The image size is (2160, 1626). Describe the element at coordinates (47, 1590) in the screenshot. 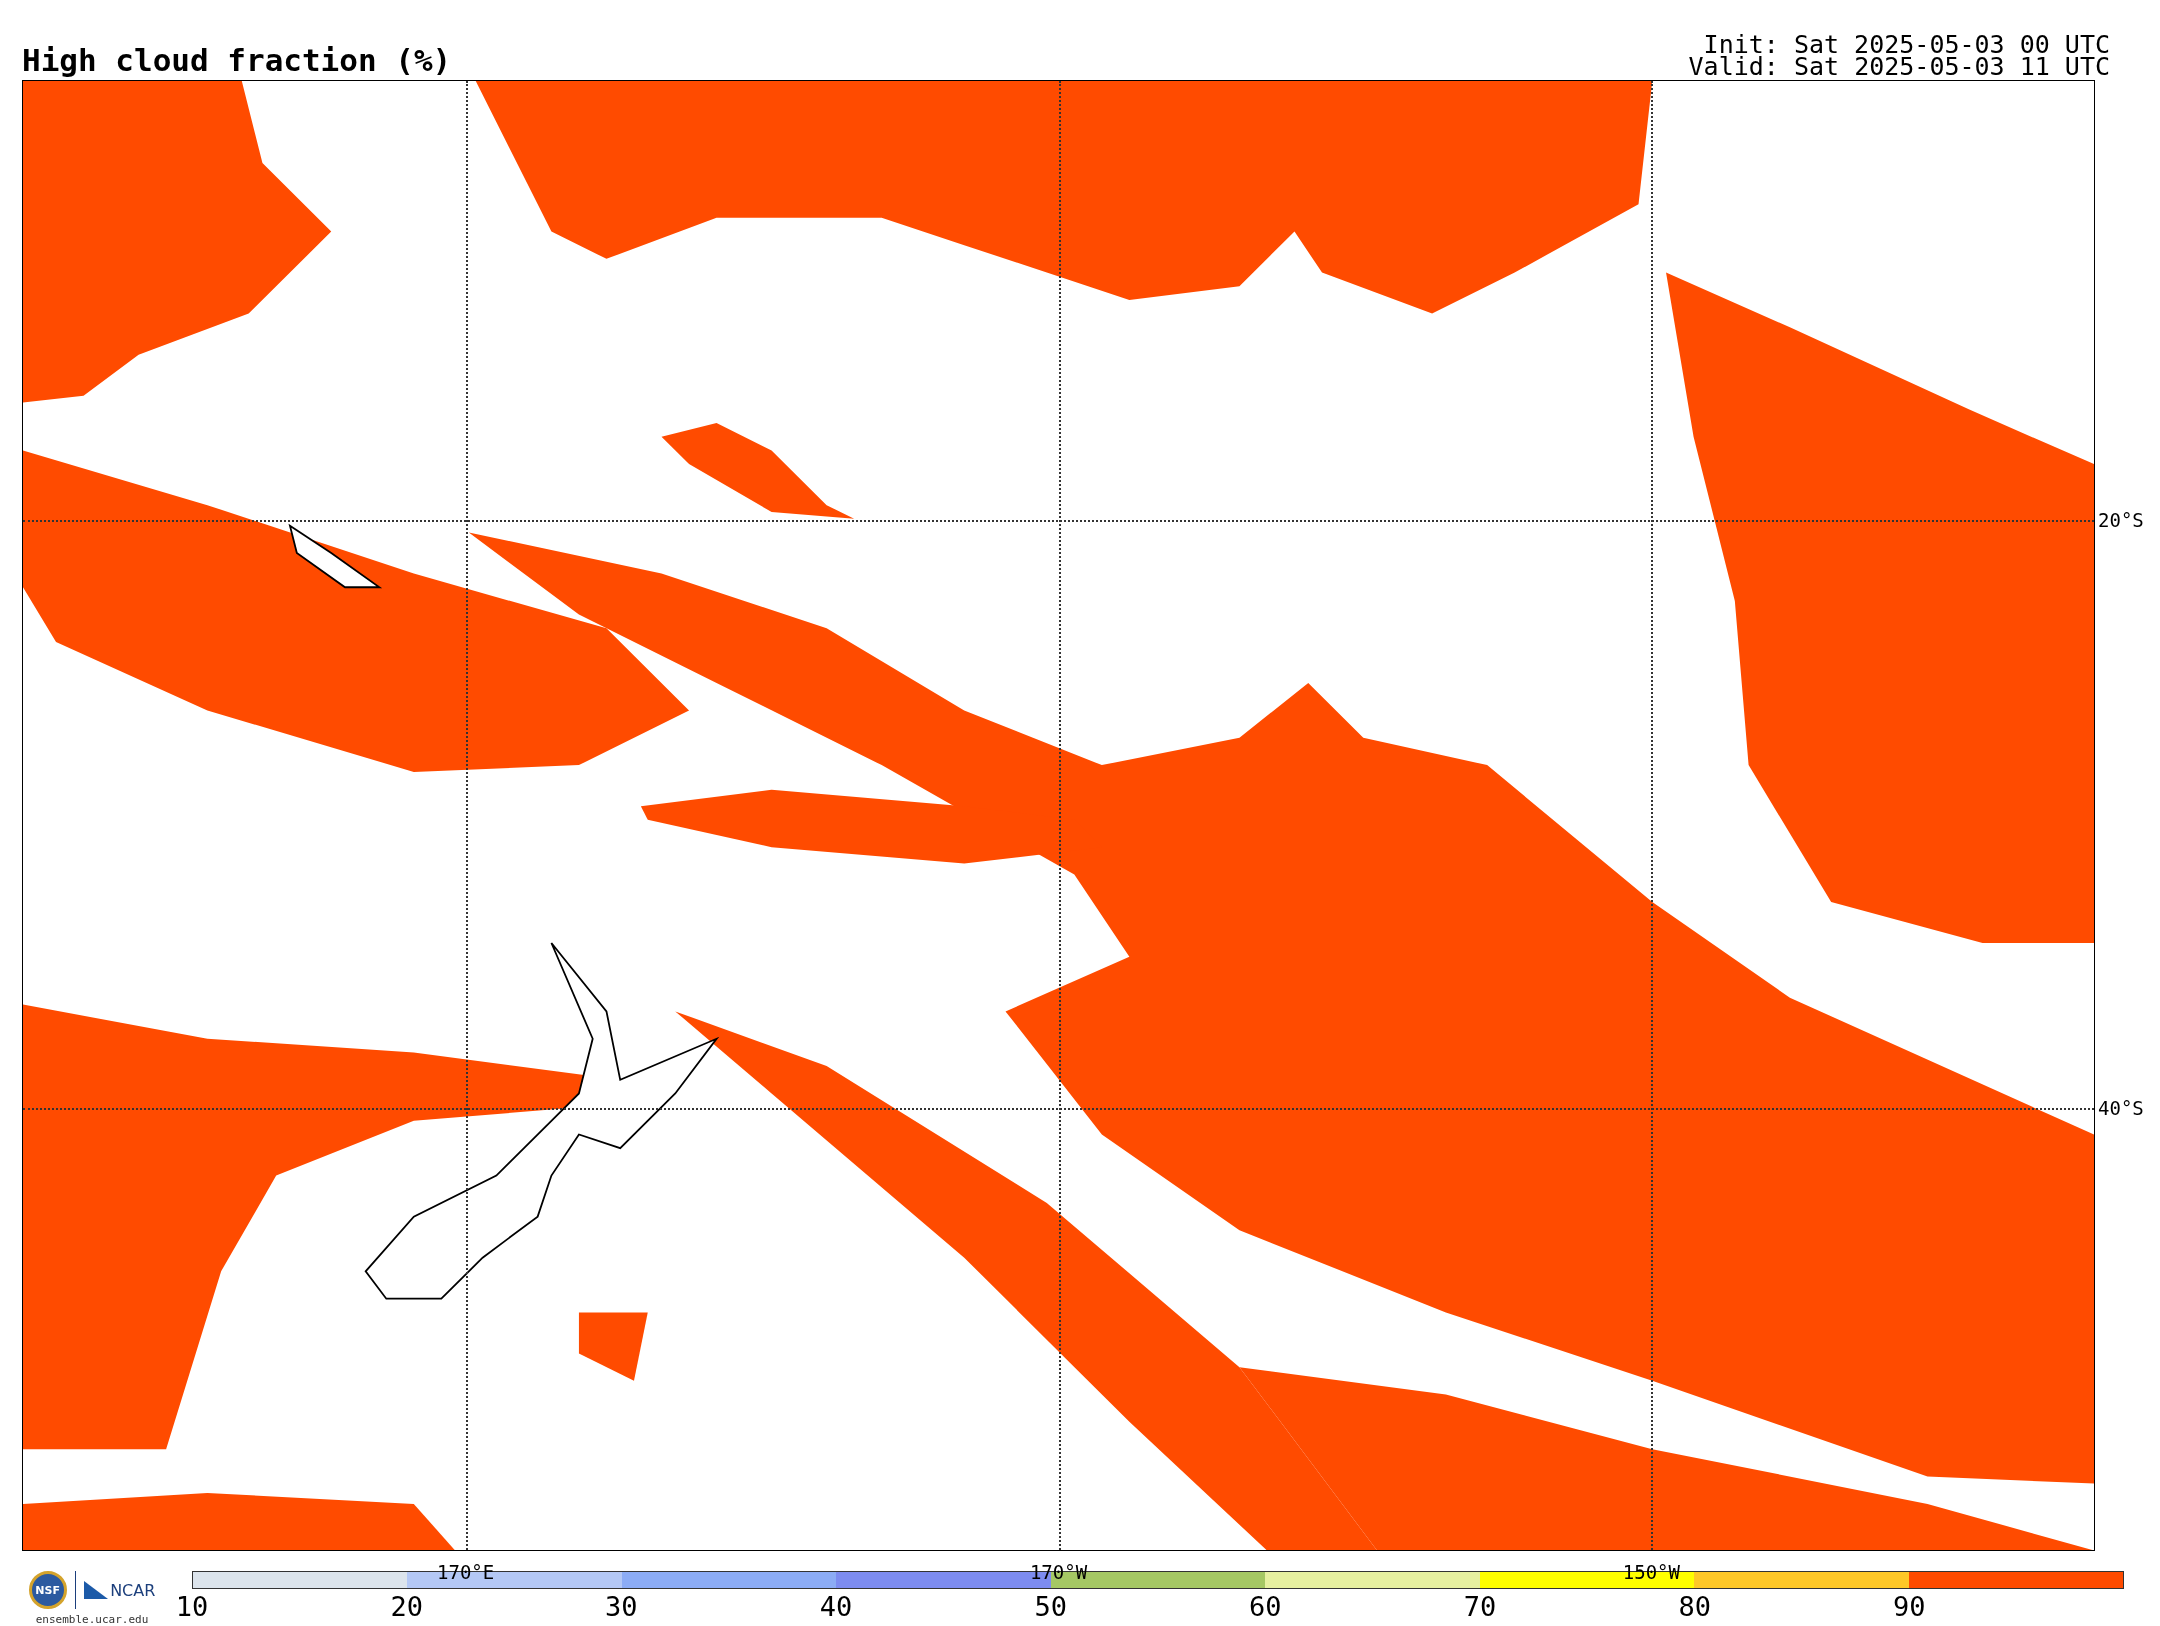

I see `nsf-logo: NSF` at that location.